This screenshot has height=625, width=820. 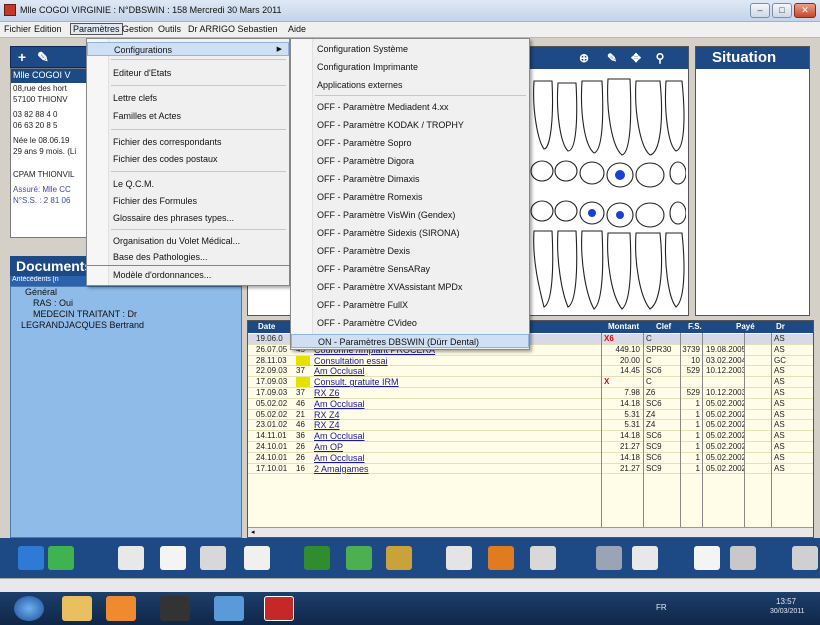 I want to click on submenu-item-3: Applications externes, so click(x=410, y=85).